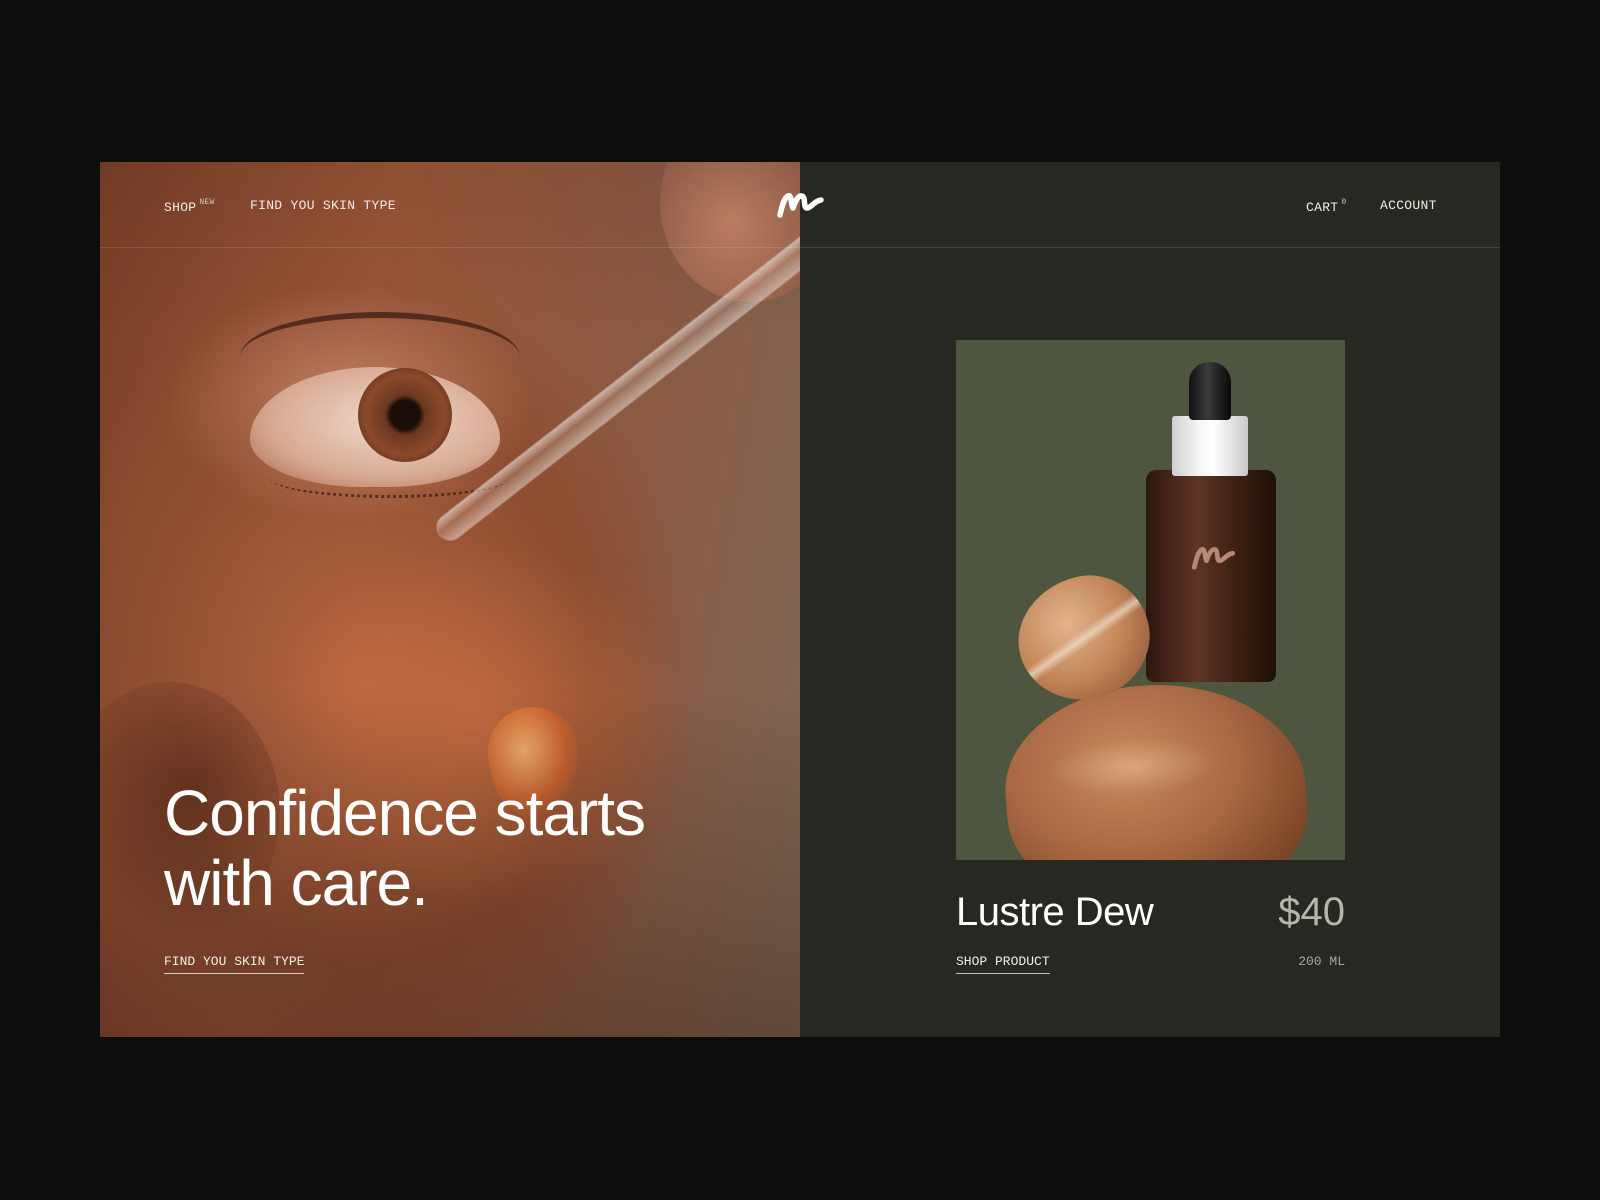 This screenshot has height=1200, width=1600. I want to click on brand-logo-icon, so click(801, 204).